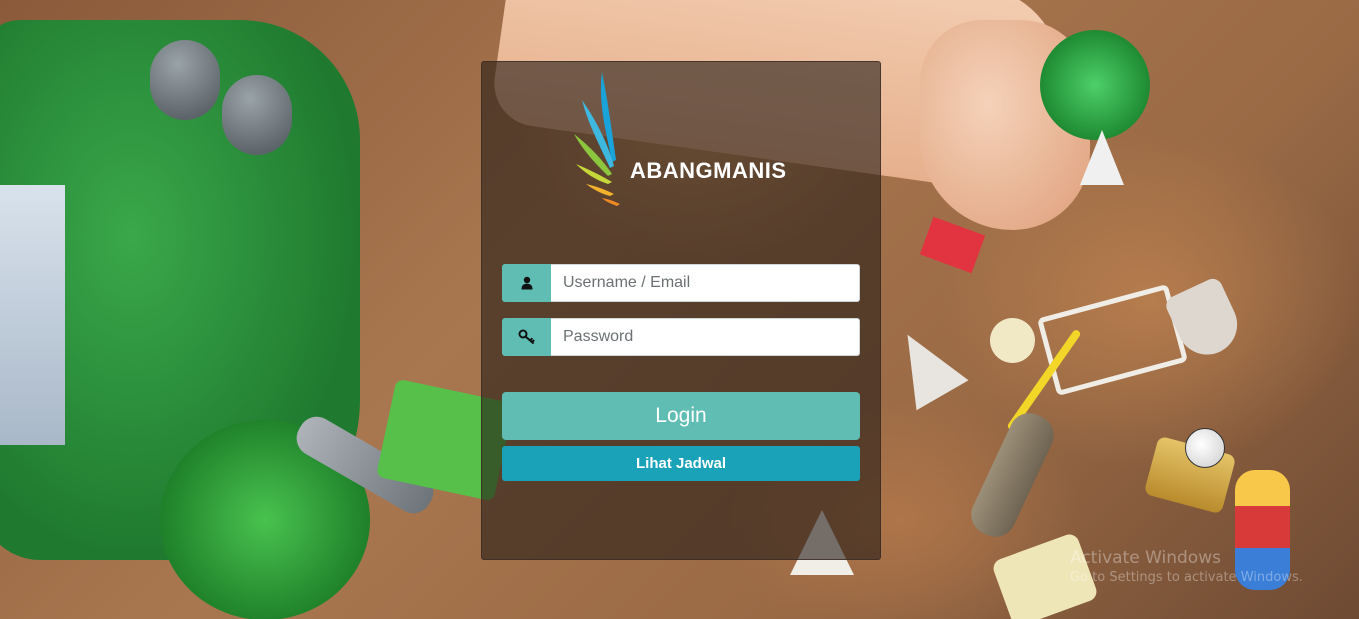 This screenshot has height=619, width=1359. I want to click on watermark-subtitle: Go to Settings to activate Windows., so click(1186, 577).